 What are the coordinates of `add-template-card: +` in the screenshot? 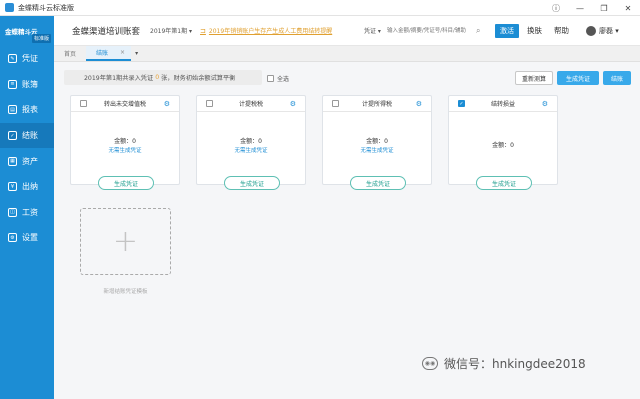 It's located at (125, 241).